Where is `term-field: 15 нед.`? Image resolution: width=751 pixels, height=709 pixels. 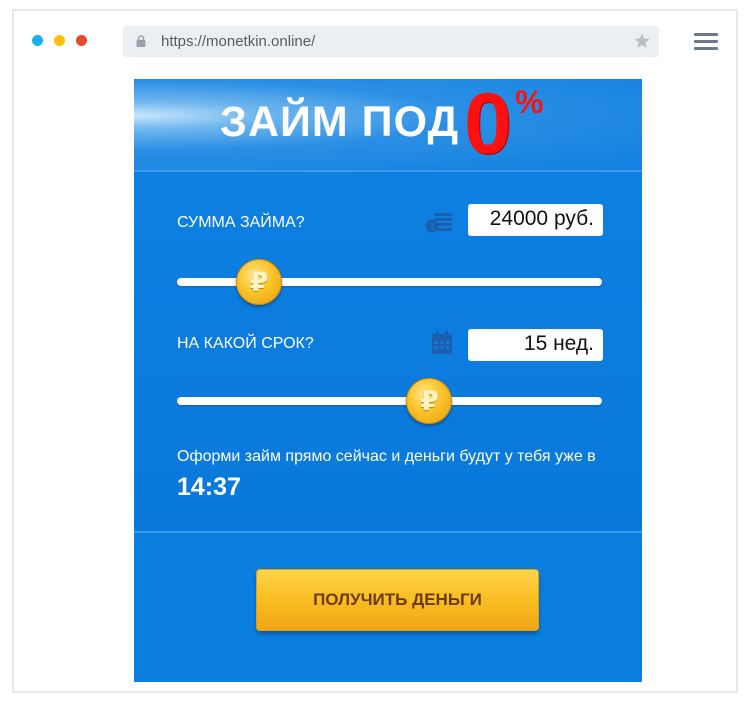
term-field: 15 нед. is located at coordinates (535, 345).